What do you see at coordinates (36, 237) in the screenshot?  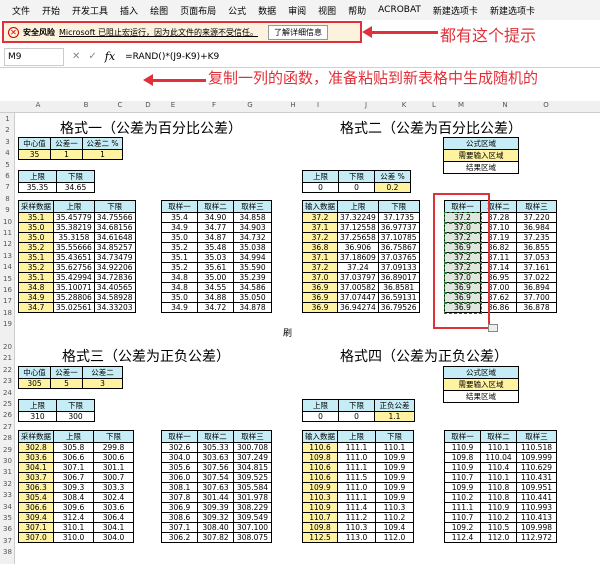 I see `data-cell: 35.0` at bounding box center [36, 237].